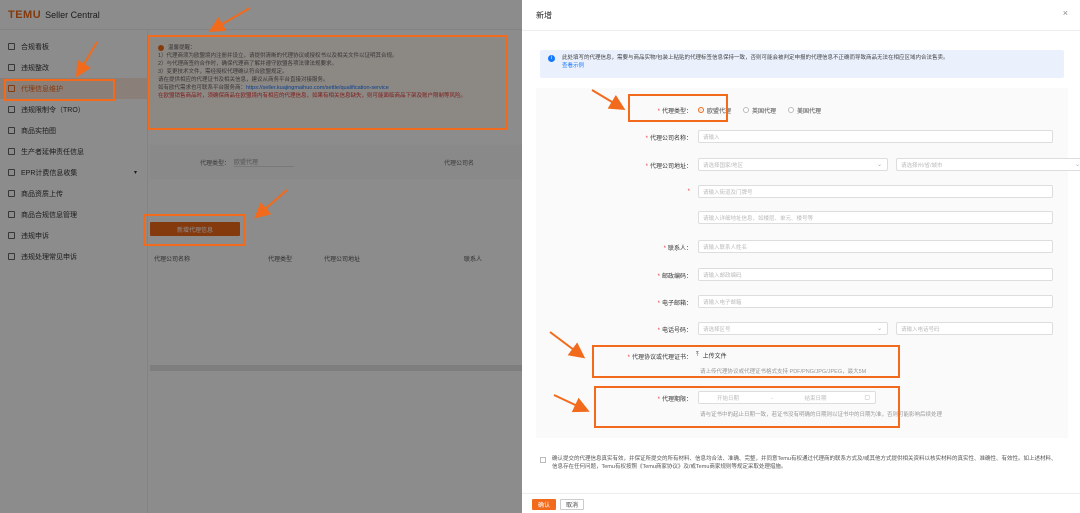 This screenshot has width=1080, height=513. What do you see at coordinates (793, 328) in the screenshot?
I see `phone-code-select: 请选择区号 ⌄` at bounding box center [793, 328].